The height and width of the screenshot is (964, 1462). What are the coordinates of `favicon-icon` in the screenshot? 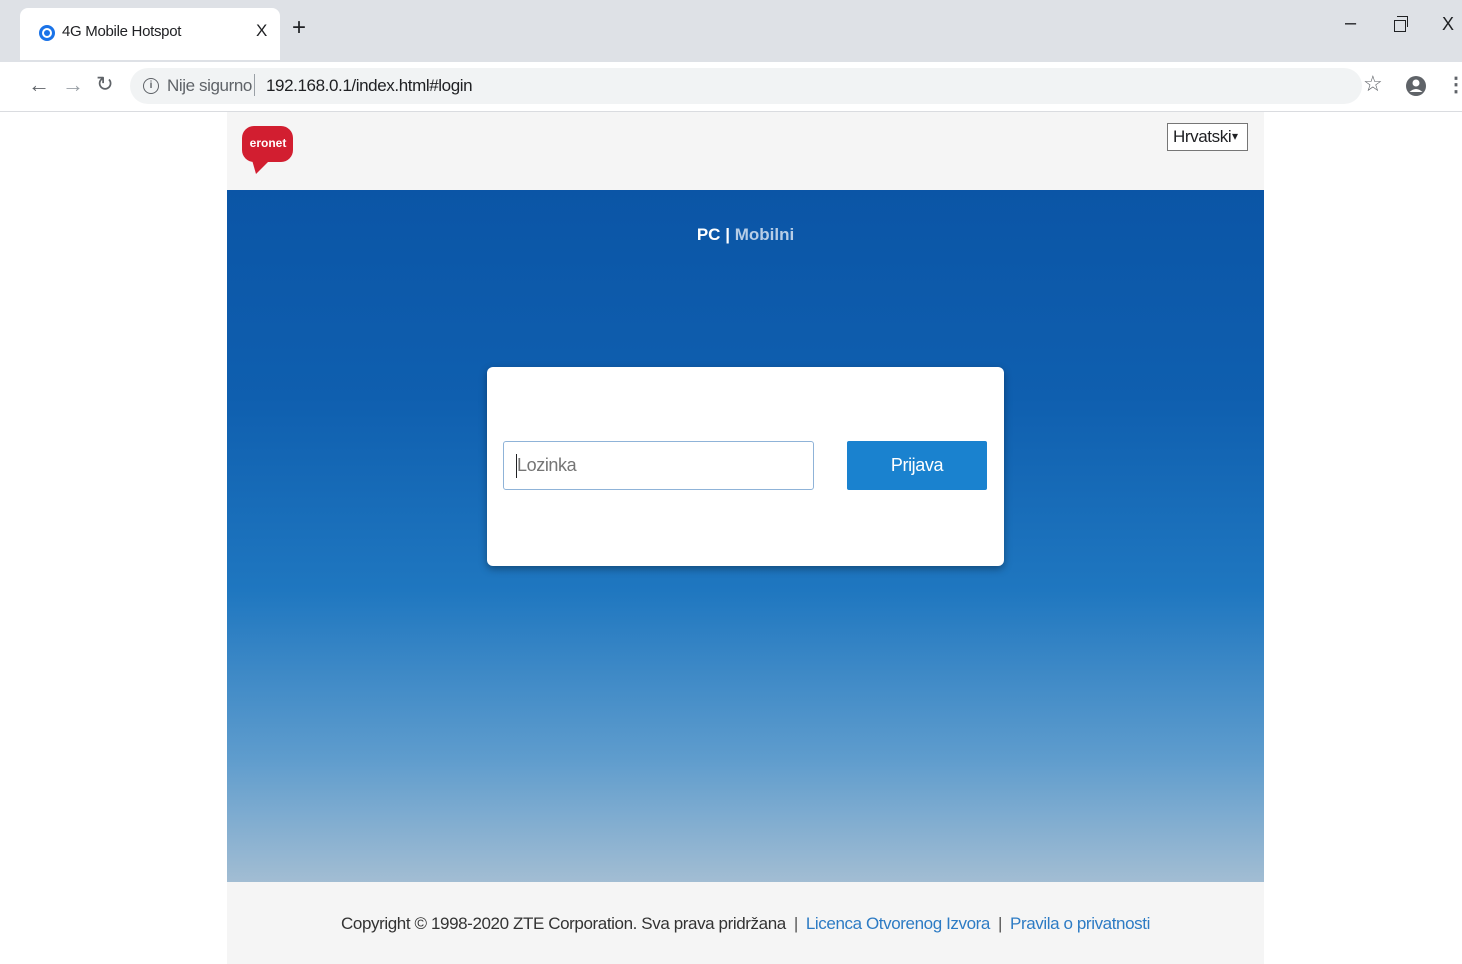 It's located at (47, 33).